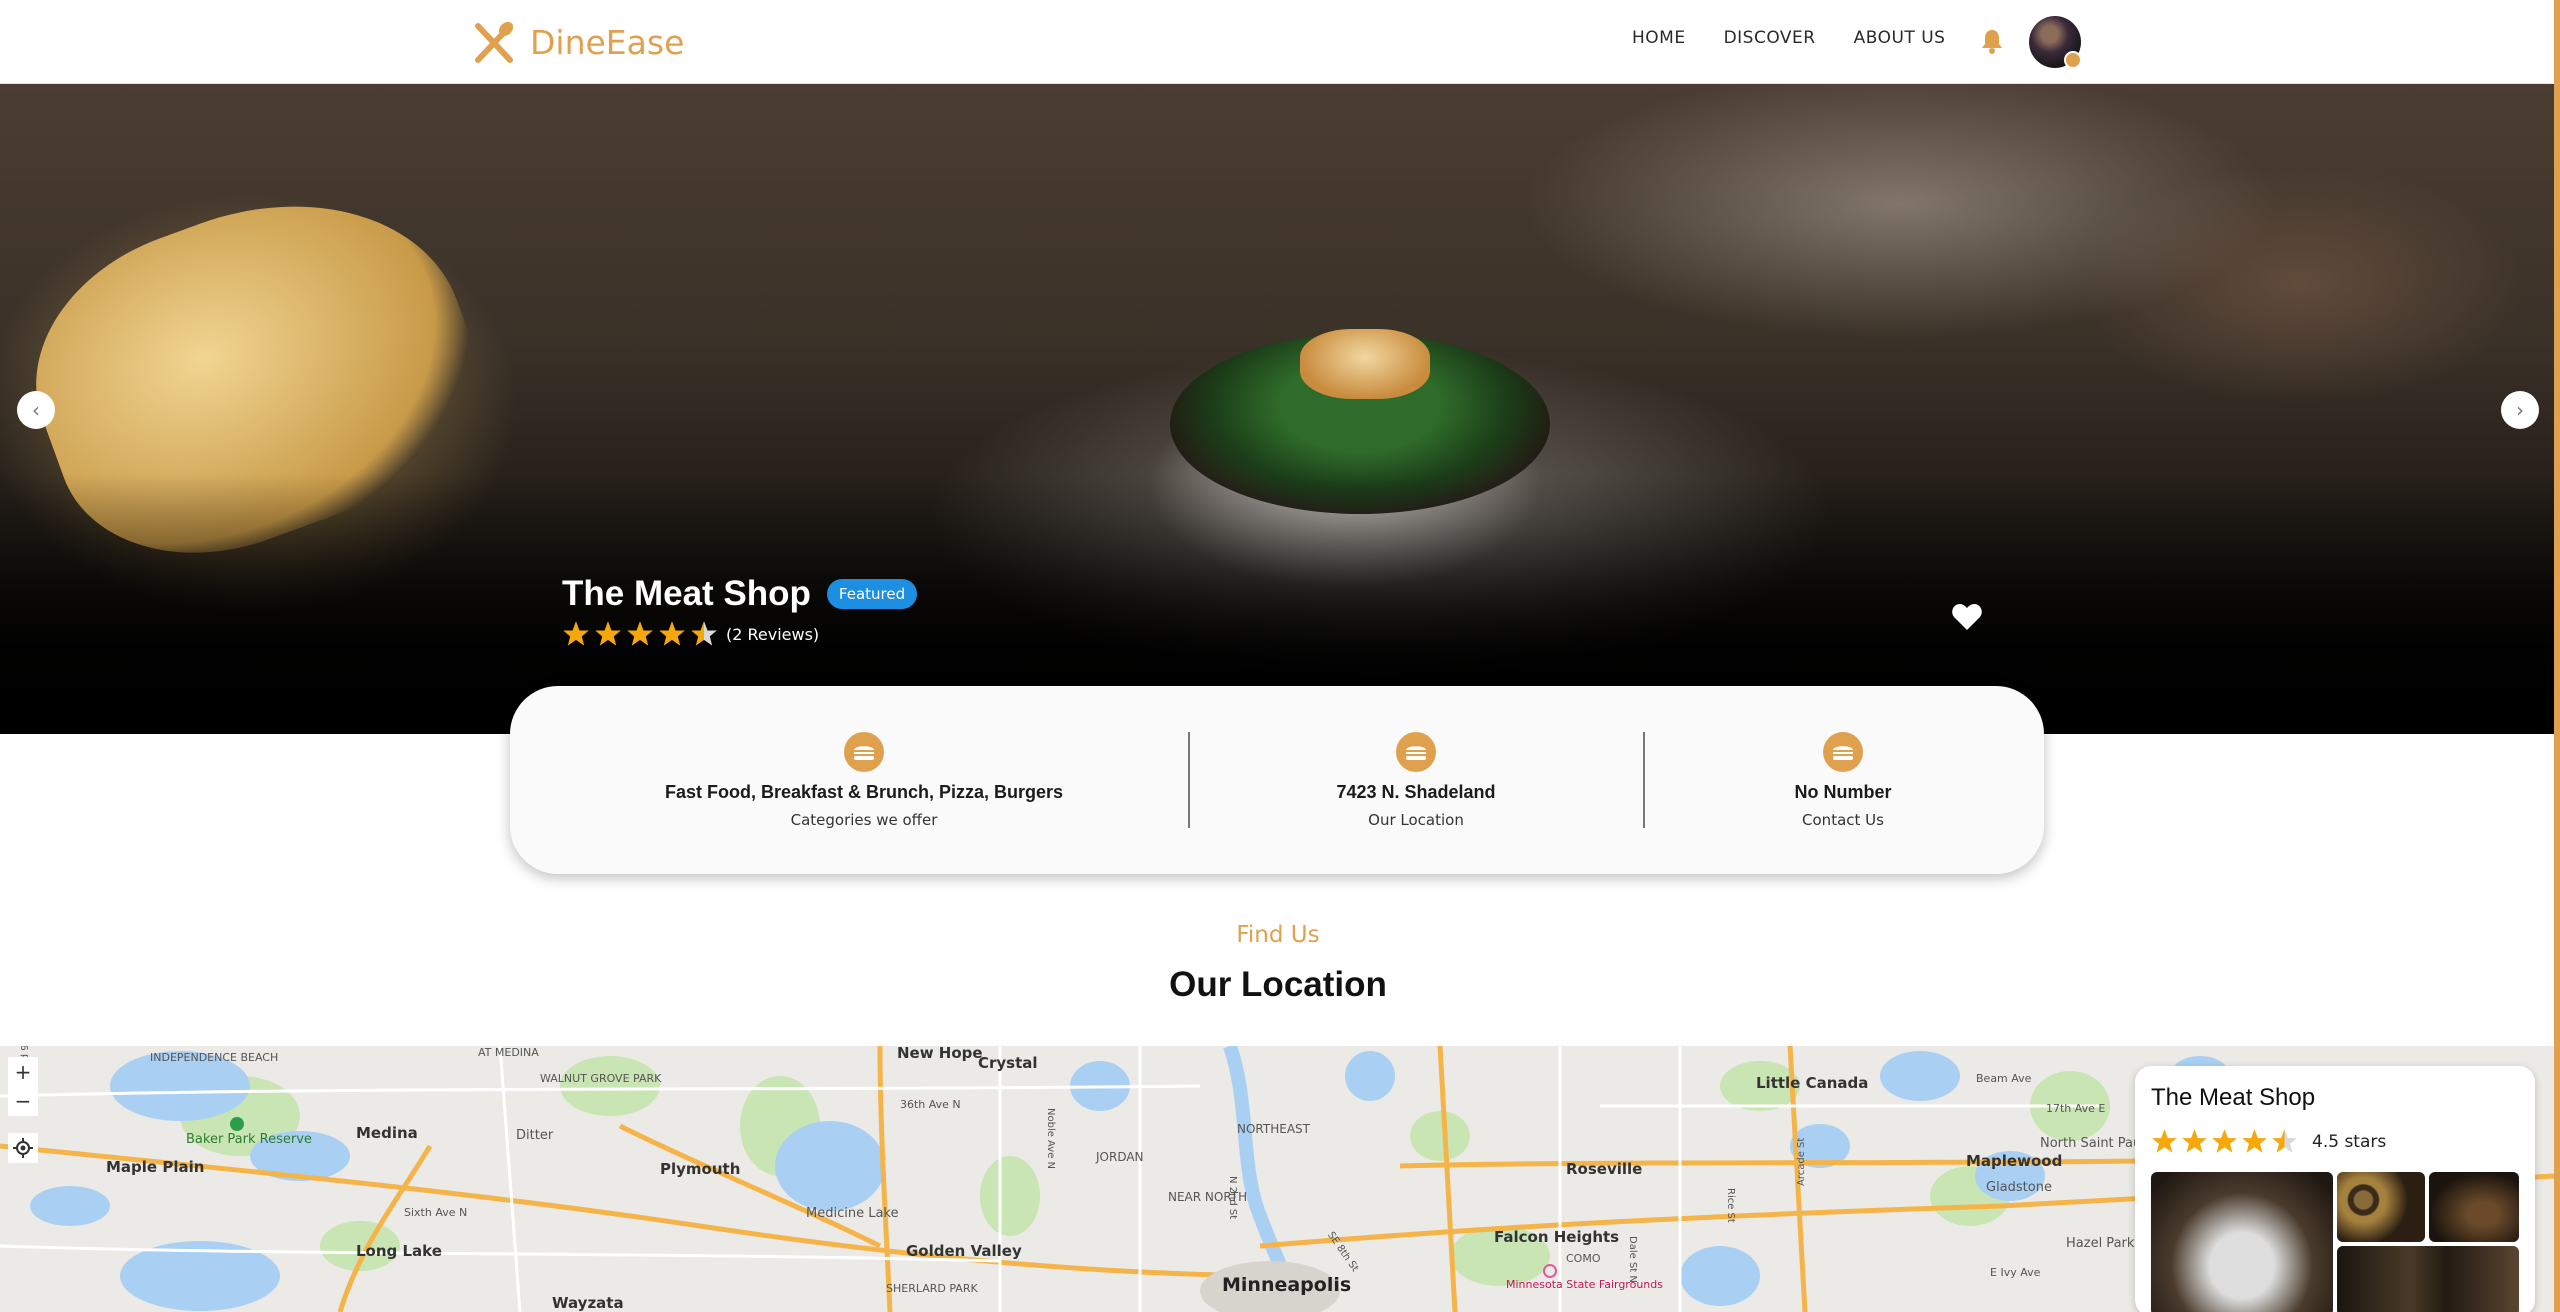 The width and height of the screenshot is (2560, 1312). Describe the element at coordinates (2335, 1189) in the screenshot. I see `map-place-card: The Meat Shop 4.5 stars` at that location.